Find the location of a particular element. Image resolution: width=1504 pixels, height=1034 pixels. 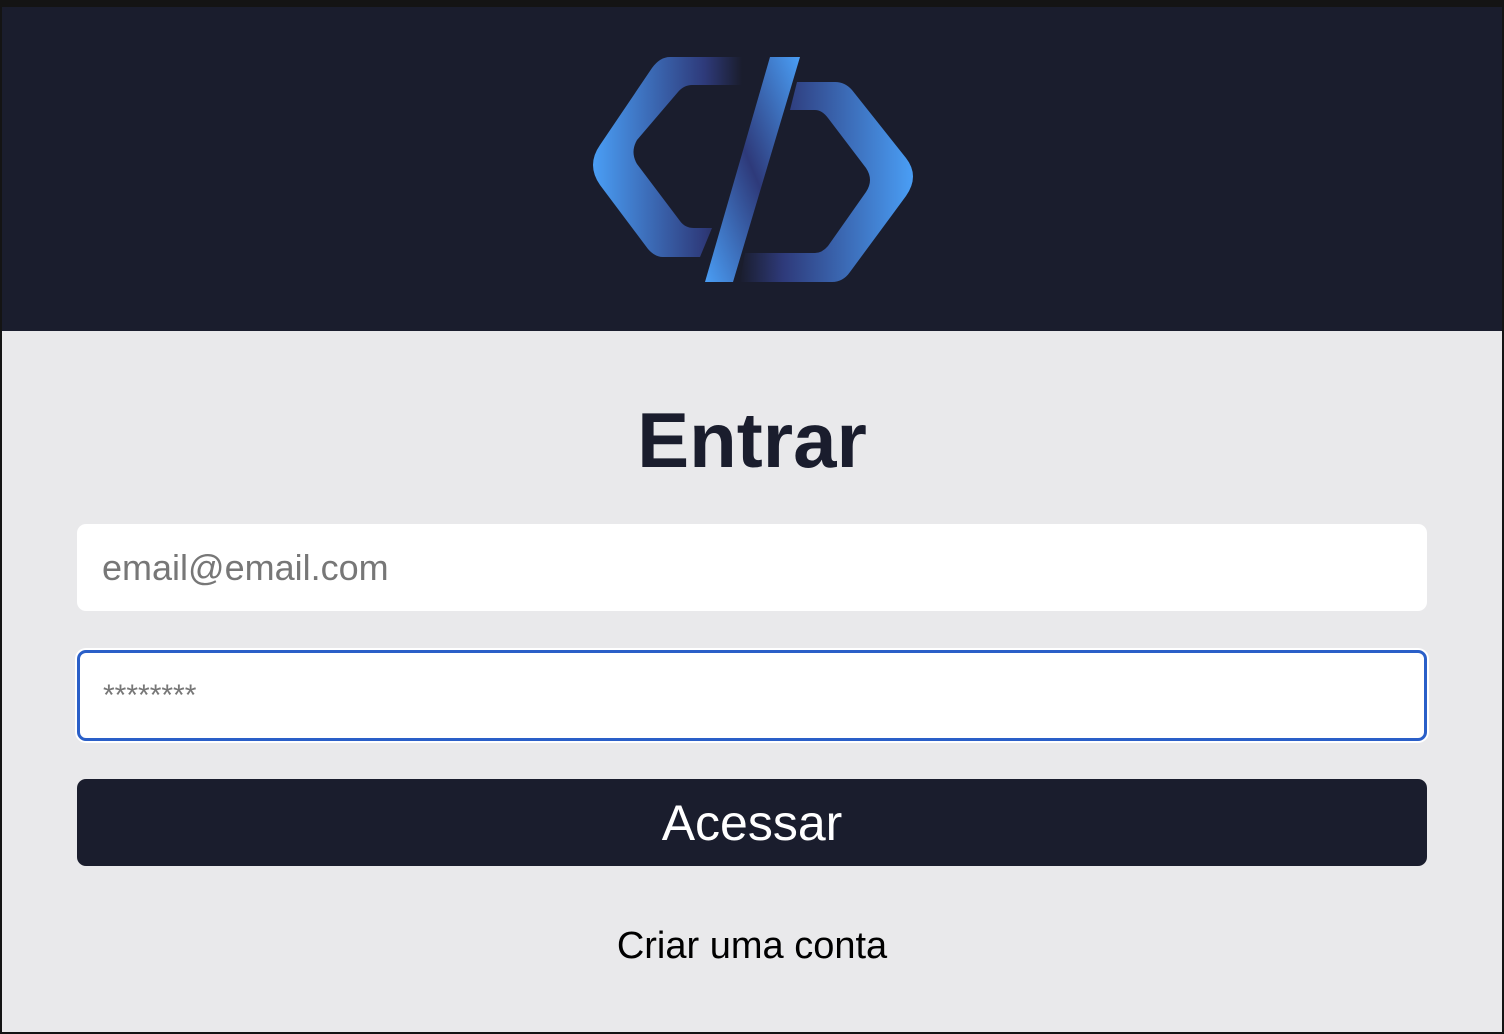

logo-icon is located at coordinates (753, 169).